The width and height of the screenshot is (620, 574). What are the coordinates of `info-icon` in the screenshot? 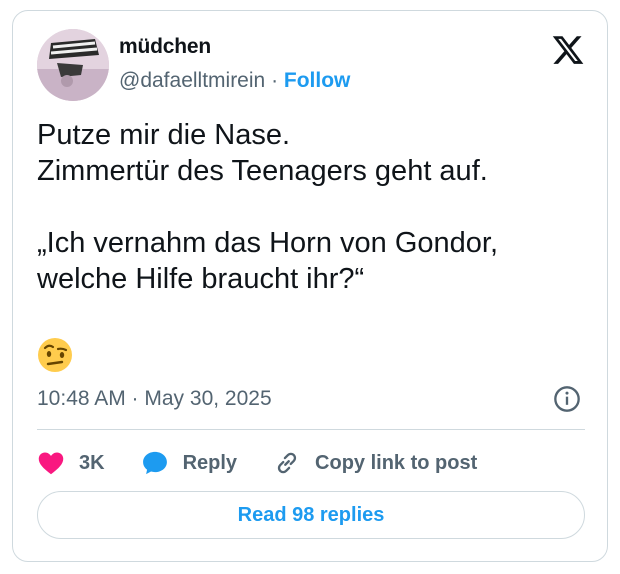 It's located at (567, 399).